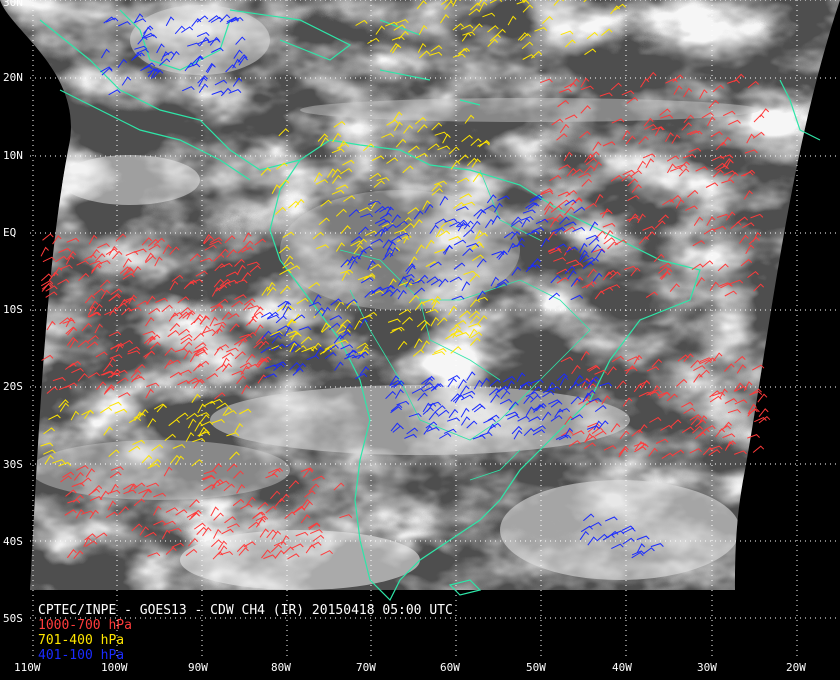 This screenshot has width=840, height=680. What do you see at coordinates (450, 667) in the screenshot?
I see `lon-label-60w: 60W` at bounding box center [450, 667].